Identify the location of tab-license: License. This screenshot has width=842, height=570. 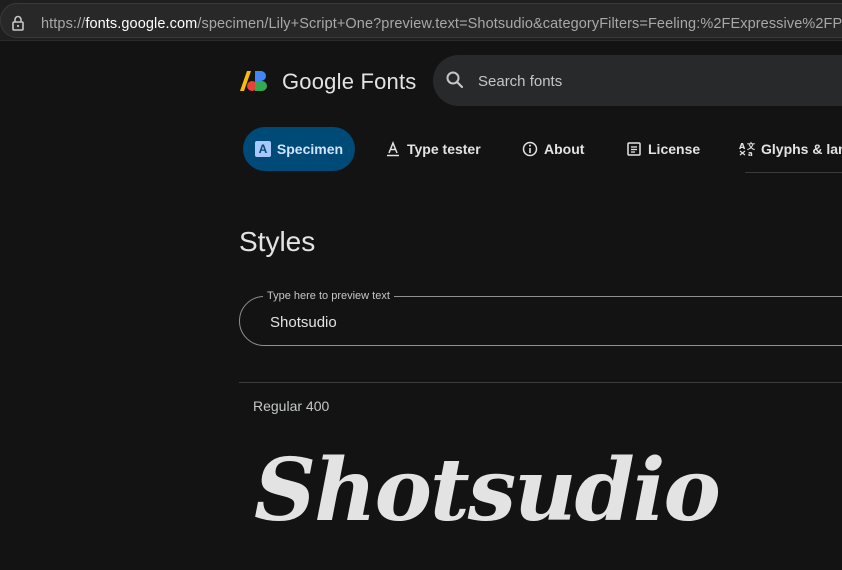
(663, 149).